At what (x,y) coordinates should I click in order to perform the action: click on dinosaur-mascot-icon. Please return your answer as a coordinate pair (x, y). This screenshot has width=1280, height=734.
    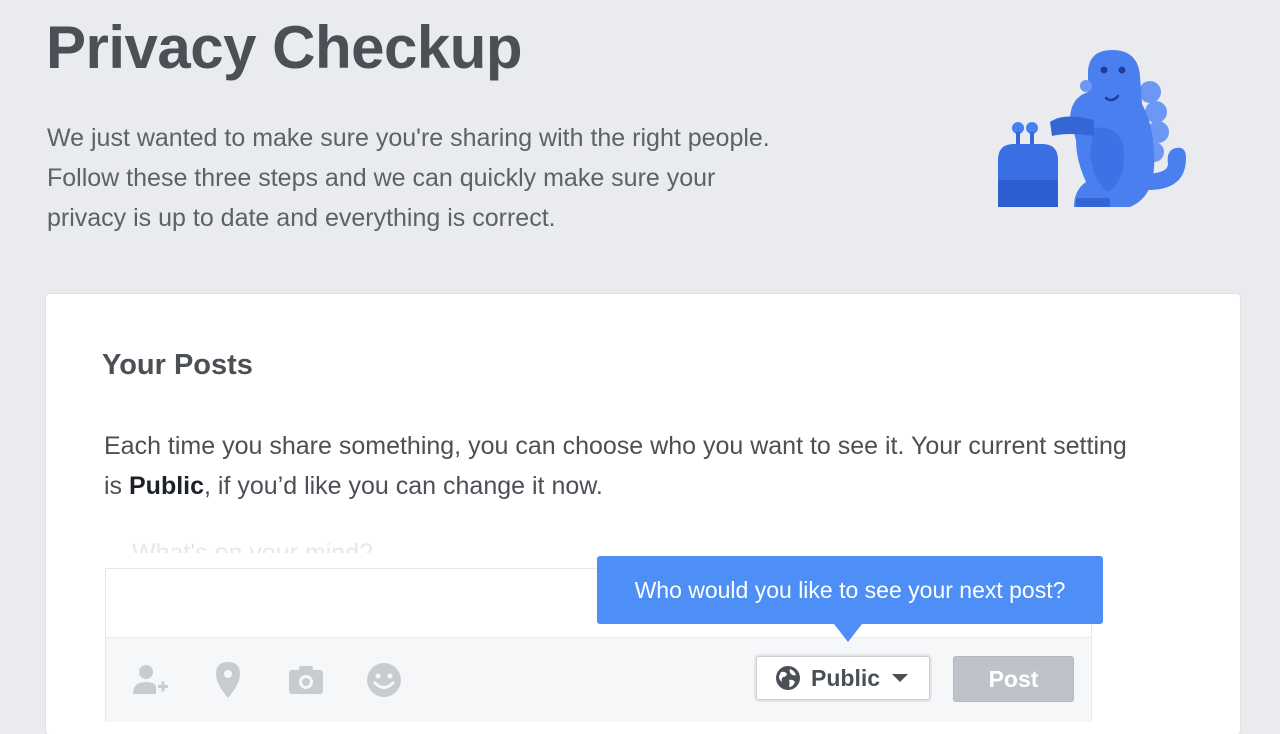
    Looking at the image, I should click on (1092, 128).